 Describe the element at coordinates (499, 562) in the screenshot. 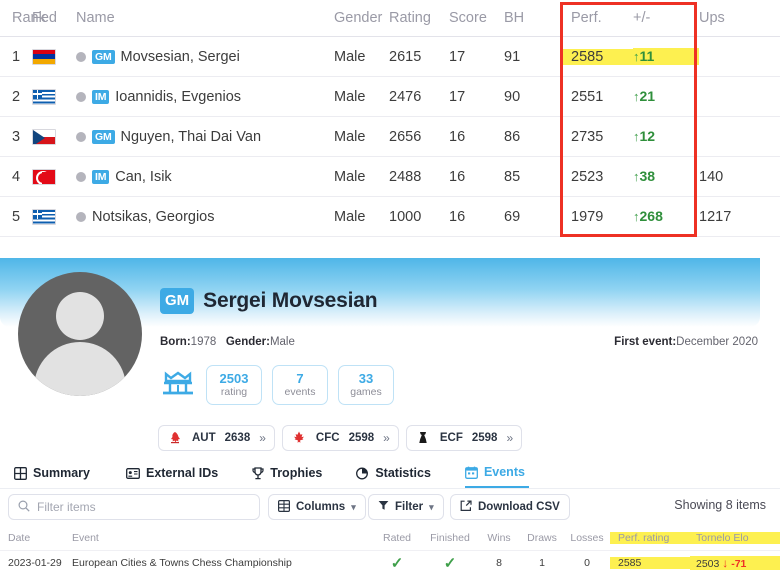

I see `events-cell-wins: 8` at that location.